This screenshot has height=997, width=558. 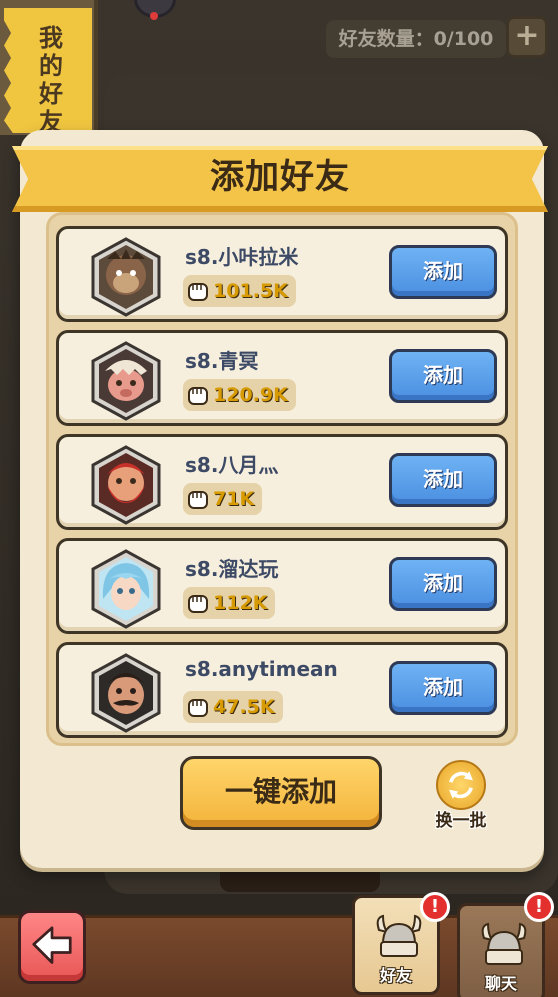 I want to click on friend-count: 好友数量：0/100, so click(x=416, y=39).